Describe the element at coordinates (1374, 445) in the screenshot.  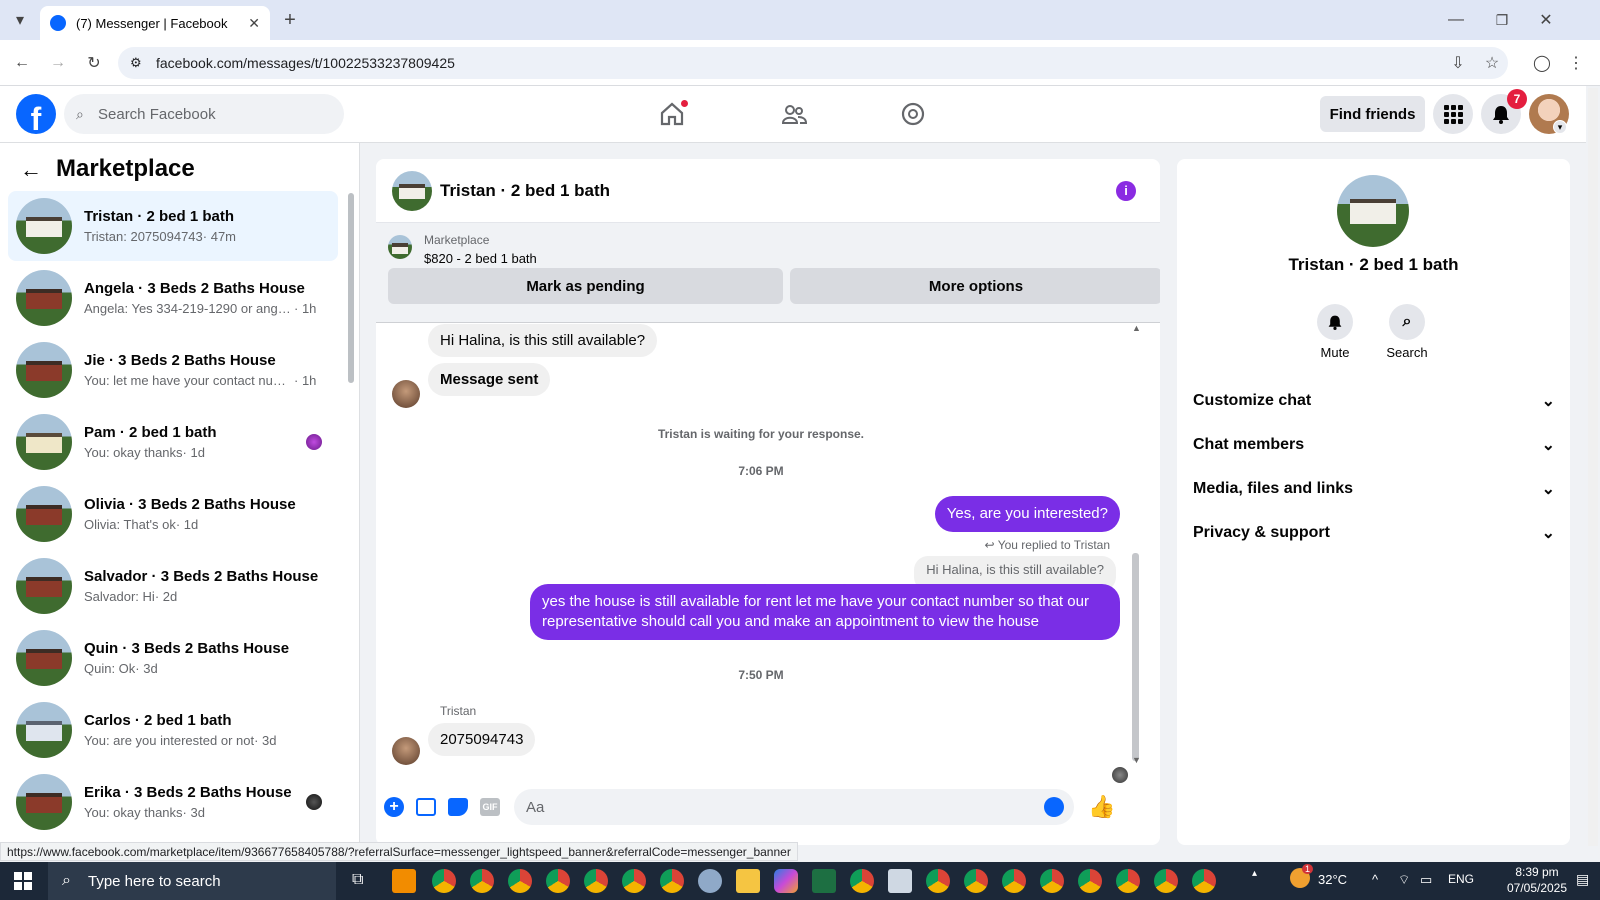
I see `chat-members-row: Chat members ⌄` at that location.